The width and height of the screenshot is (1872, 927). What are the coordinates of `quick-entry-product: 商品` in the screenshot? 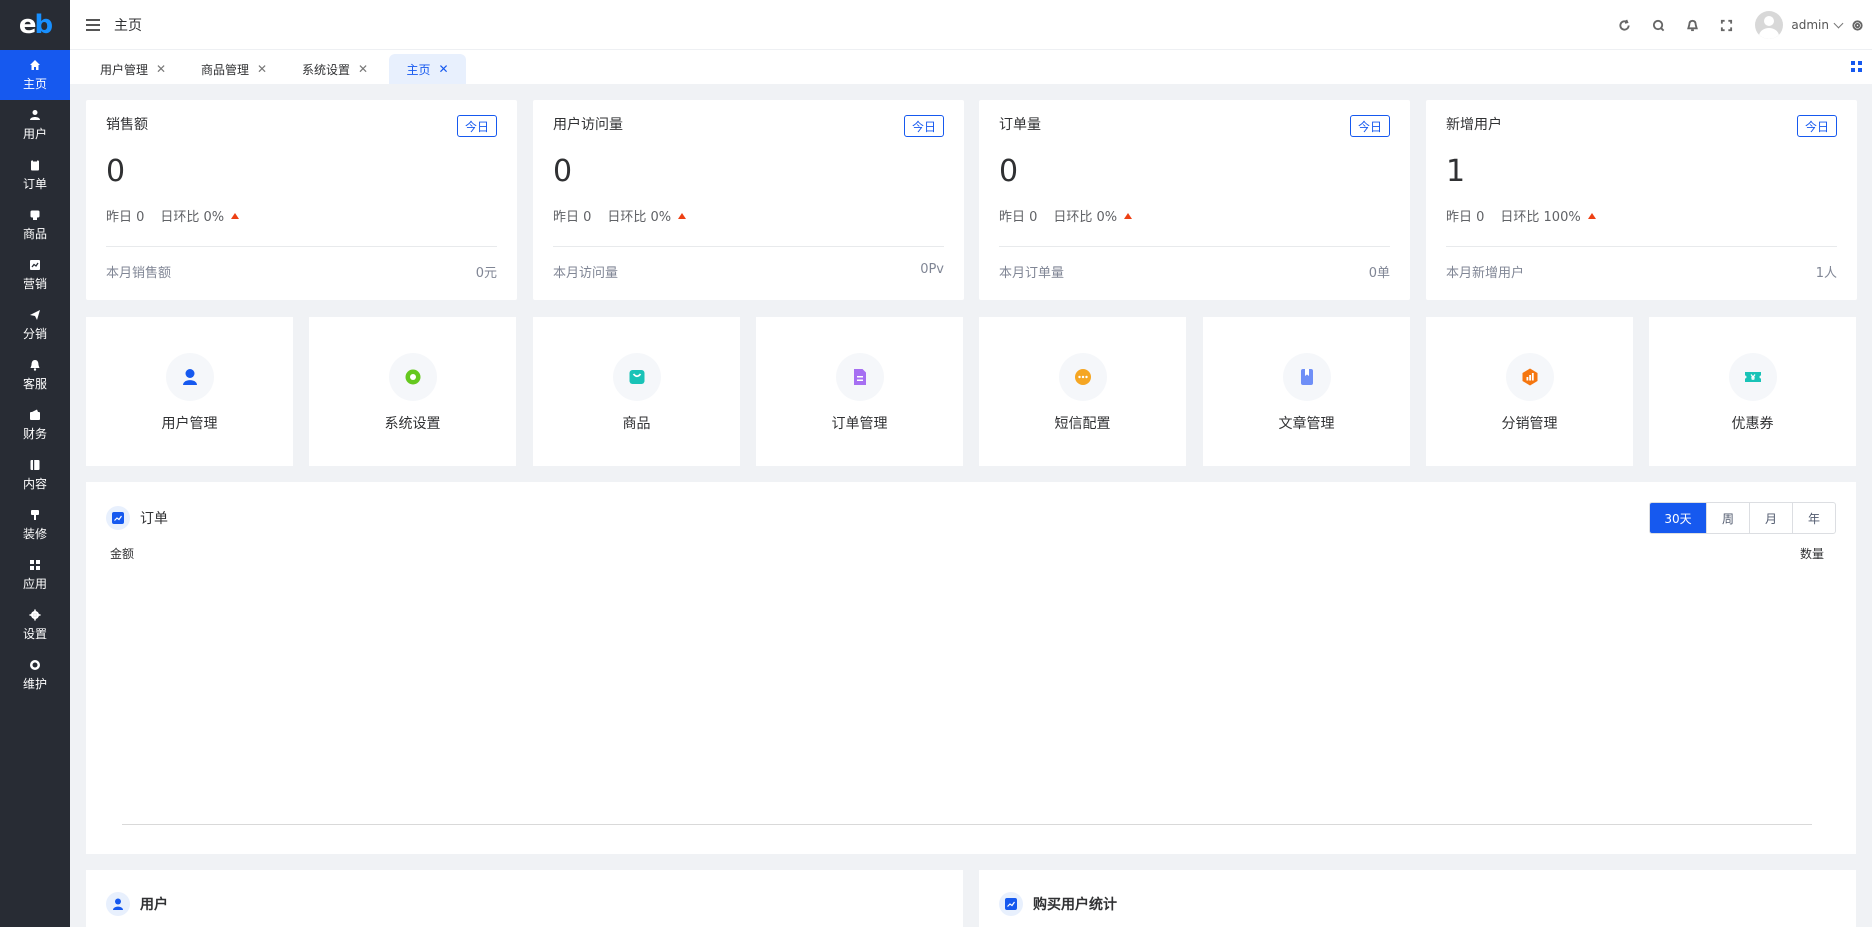 It's located at (636, 391).